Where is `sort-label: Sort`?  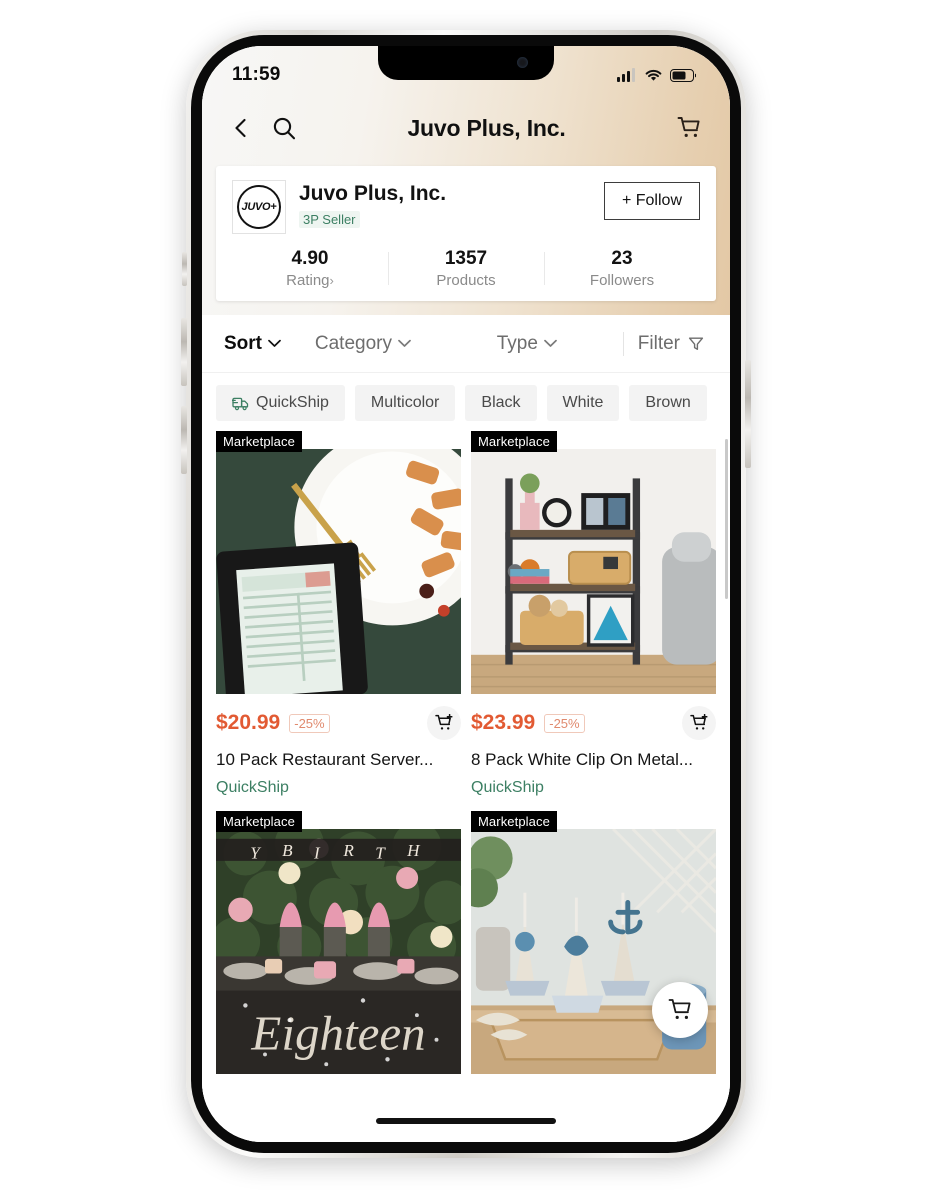
sort-label: Sort is located at coordinates (243, 343).